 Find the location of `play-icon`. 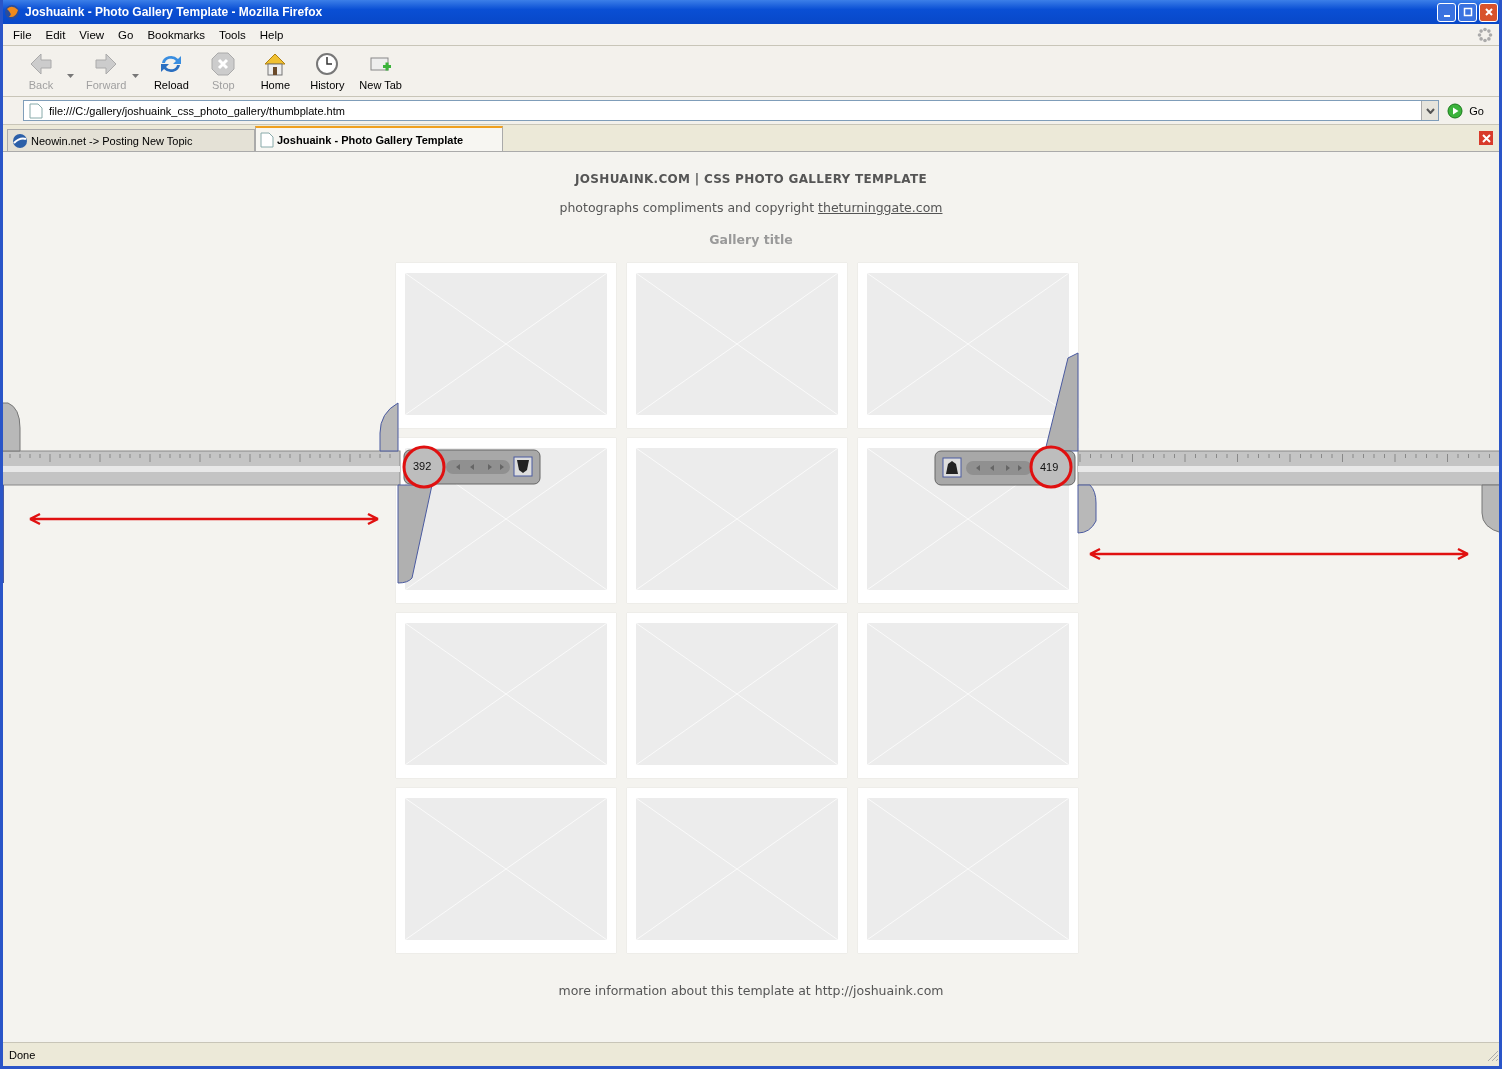

play-icon is located at coordinates (1455, 110).